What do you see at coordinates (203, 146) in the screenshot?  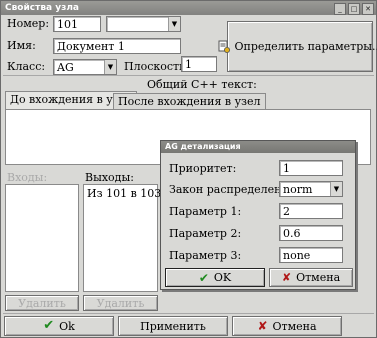 I see `dialog-title: AG детализация` at bounding box center [203, 146].